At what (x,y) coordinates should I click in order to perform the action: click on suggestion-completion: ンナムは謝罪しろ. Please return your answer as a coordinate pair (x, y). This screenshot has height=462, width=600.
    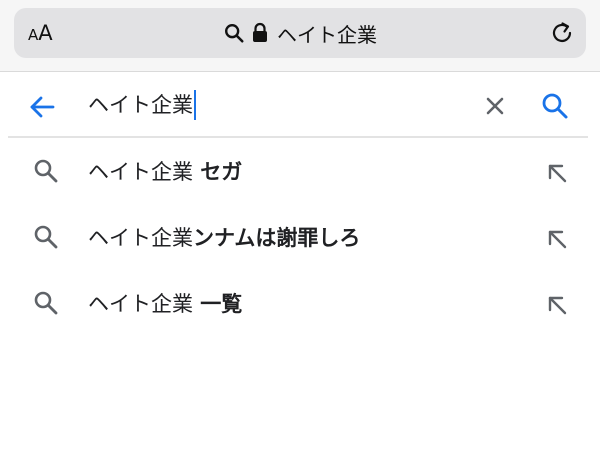
    Looking at the image, I should click on (277, 238).